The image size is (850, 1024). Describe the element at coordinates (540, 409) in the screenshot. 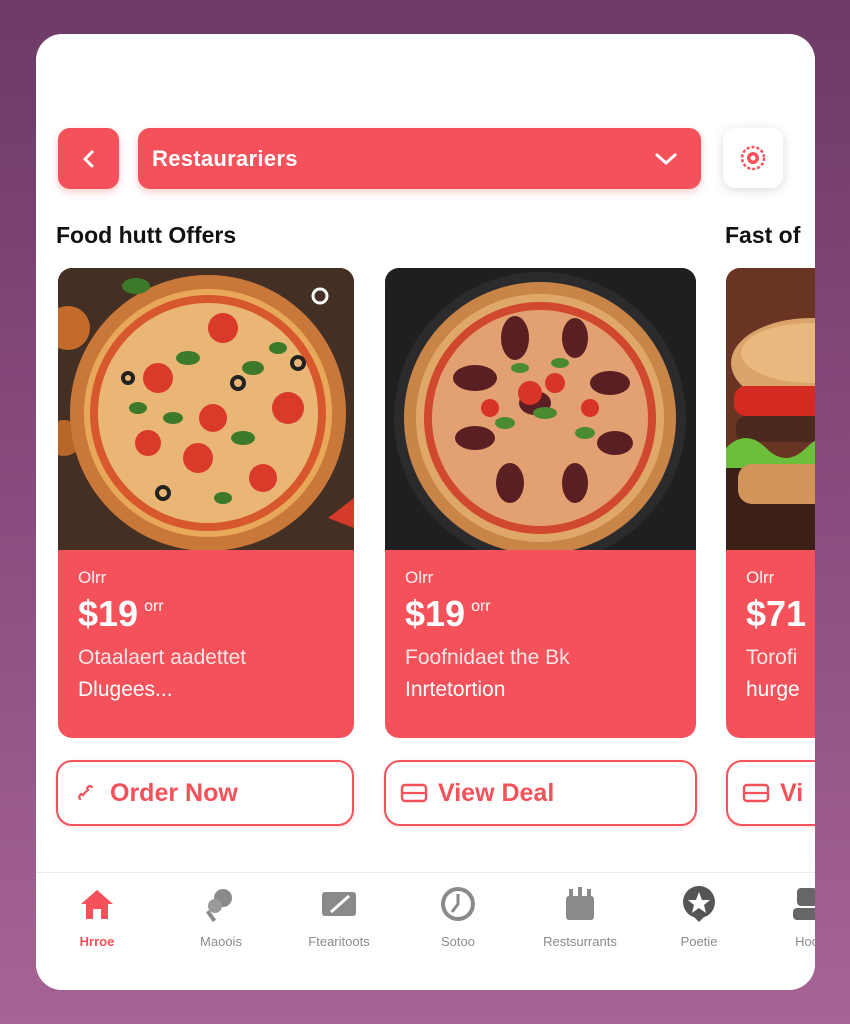

I see `pizza-pepperoni-photo` at that location.